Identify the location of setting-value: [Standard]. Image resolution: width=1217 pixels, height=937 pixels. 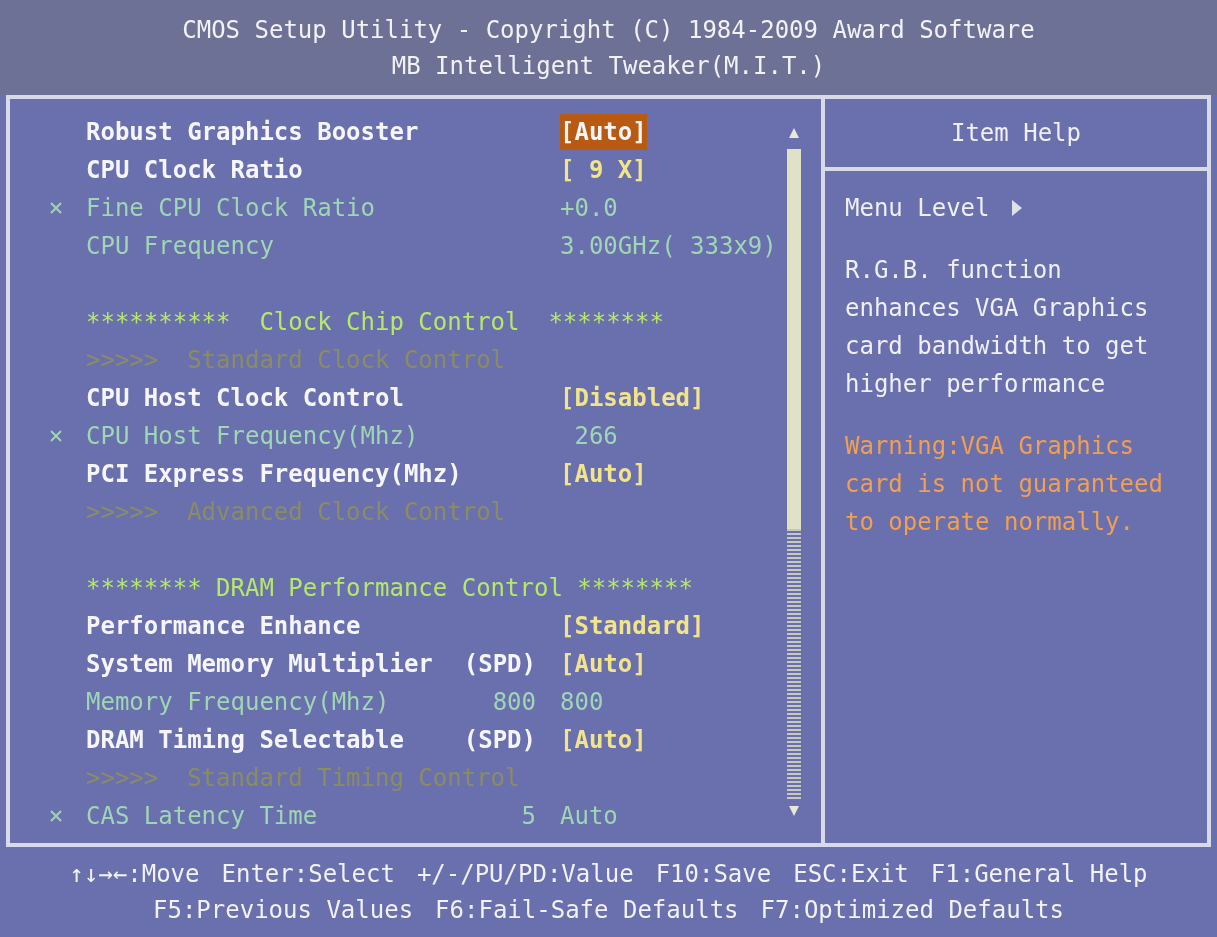
(632, 626).